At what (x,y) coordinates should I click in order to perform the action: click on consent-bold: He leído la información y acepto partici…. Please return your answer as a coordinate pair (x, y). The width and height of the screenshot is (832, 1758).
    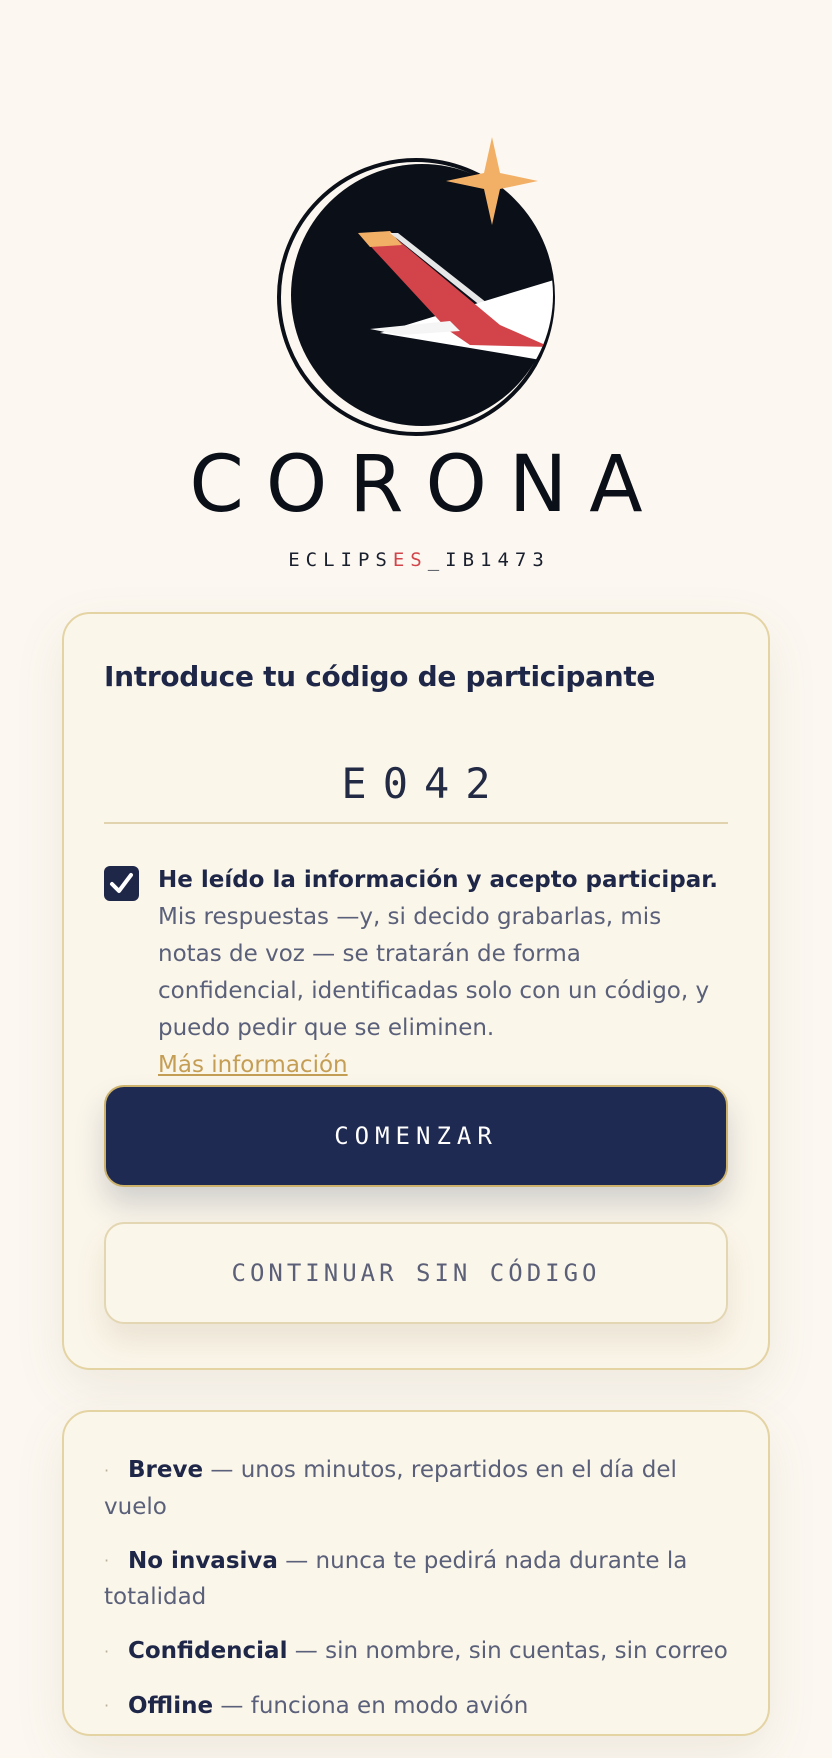
    Looking at the image, I should click on (438, 880).